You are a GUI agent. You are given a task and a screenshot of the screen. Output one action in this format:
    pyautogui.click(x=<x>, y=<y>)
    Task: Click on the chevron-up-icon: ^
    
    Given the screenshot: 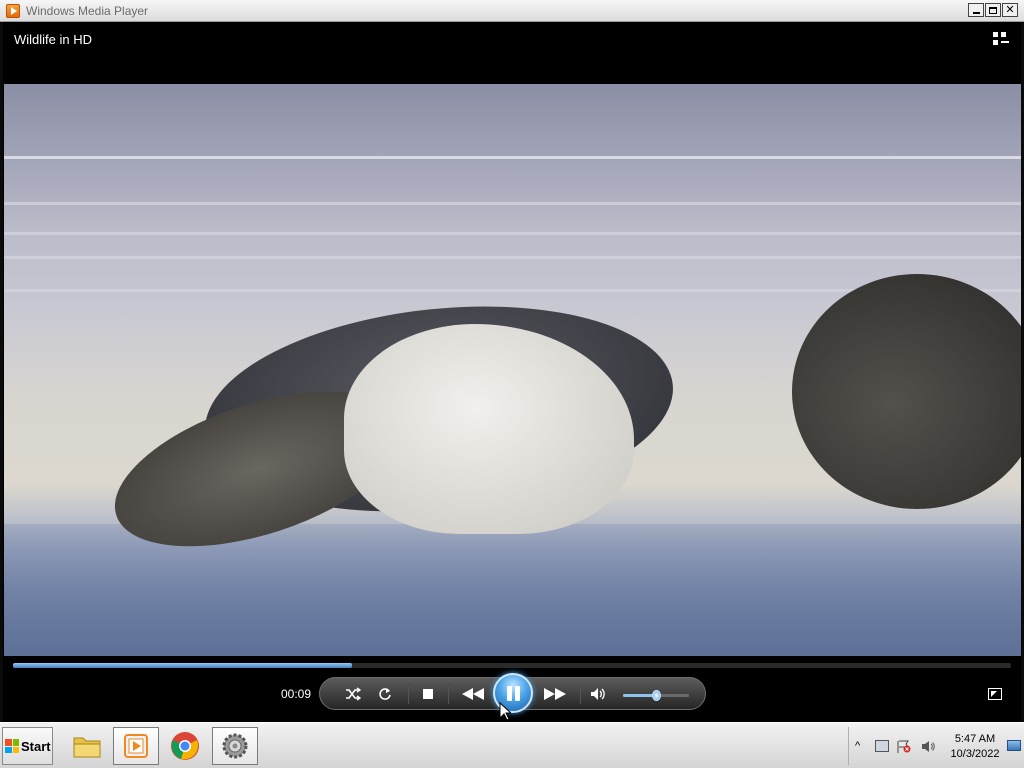 What is the action you would take?
    pyautogui.click(x=858, y=746)
    